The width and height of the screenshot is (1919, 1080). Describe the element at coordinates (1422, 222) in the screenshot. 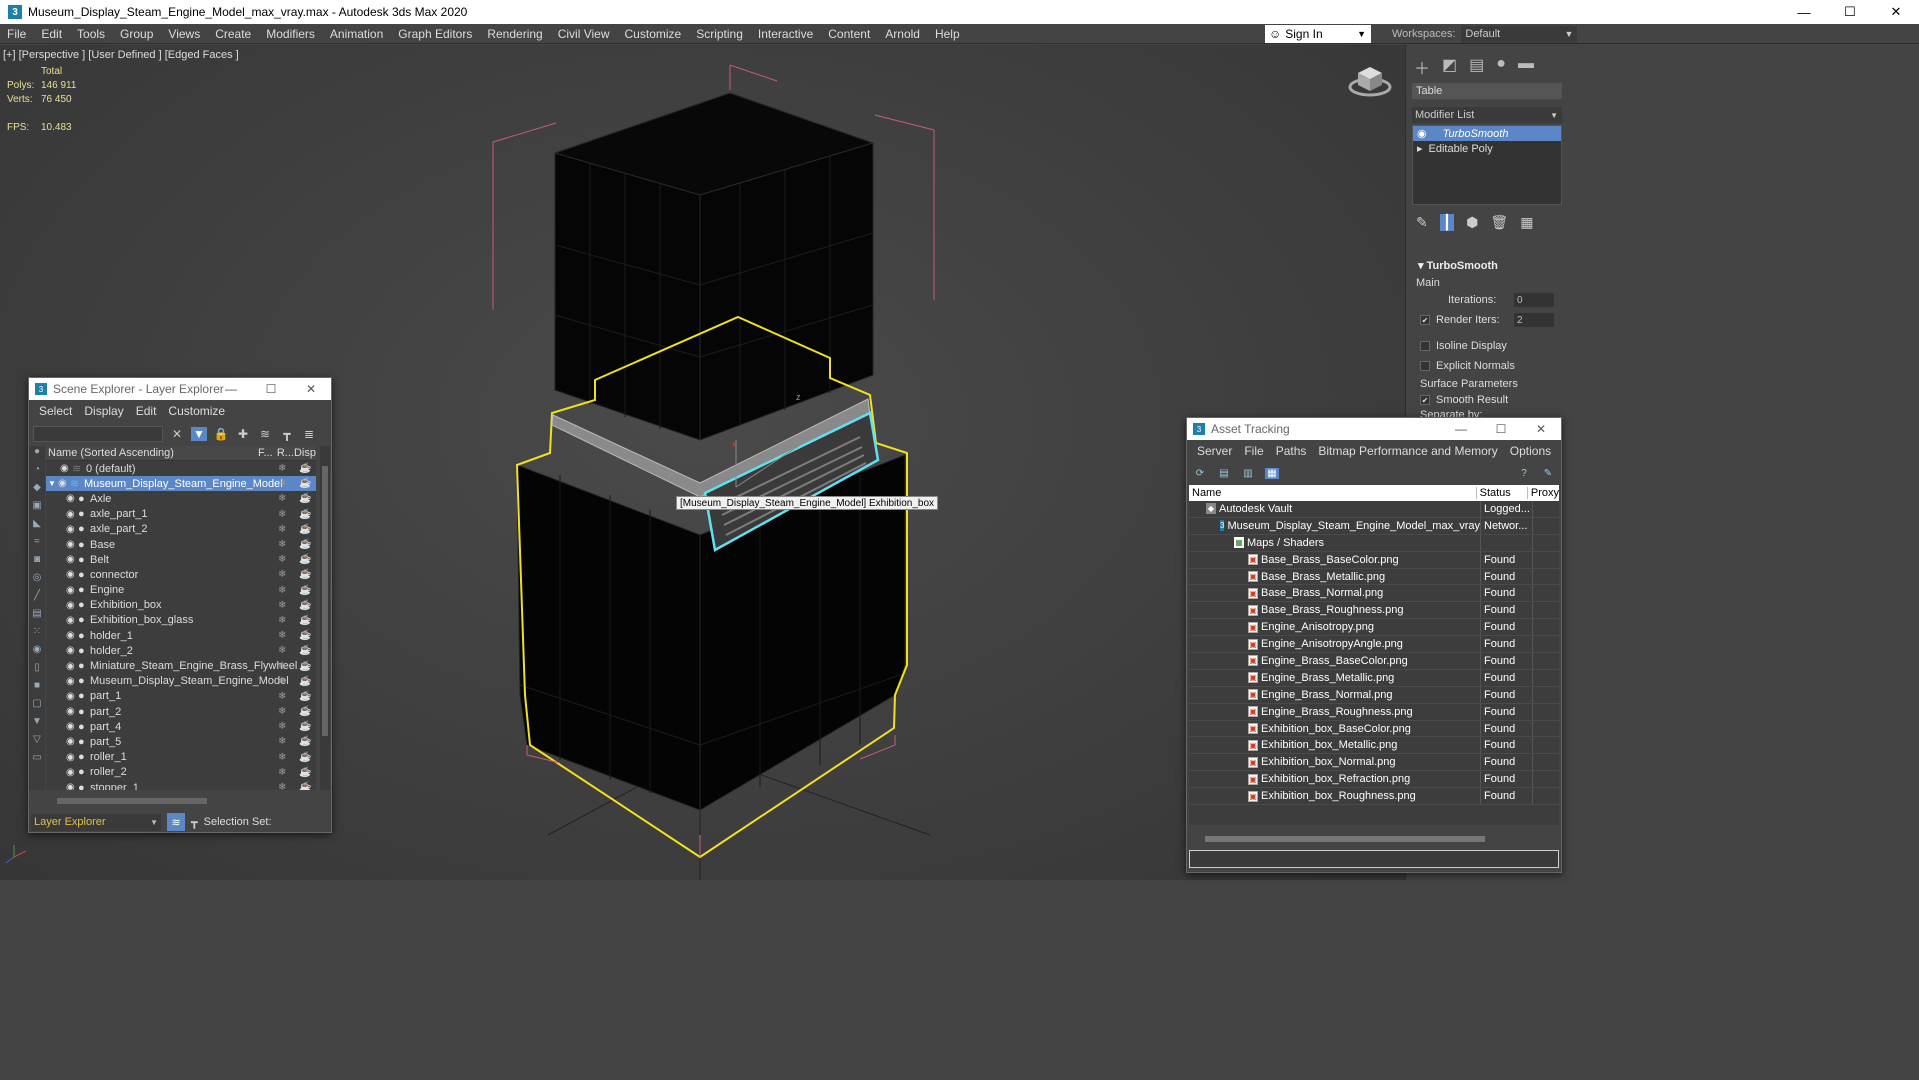

I see `pin-stack-icon: ✎` at that location.